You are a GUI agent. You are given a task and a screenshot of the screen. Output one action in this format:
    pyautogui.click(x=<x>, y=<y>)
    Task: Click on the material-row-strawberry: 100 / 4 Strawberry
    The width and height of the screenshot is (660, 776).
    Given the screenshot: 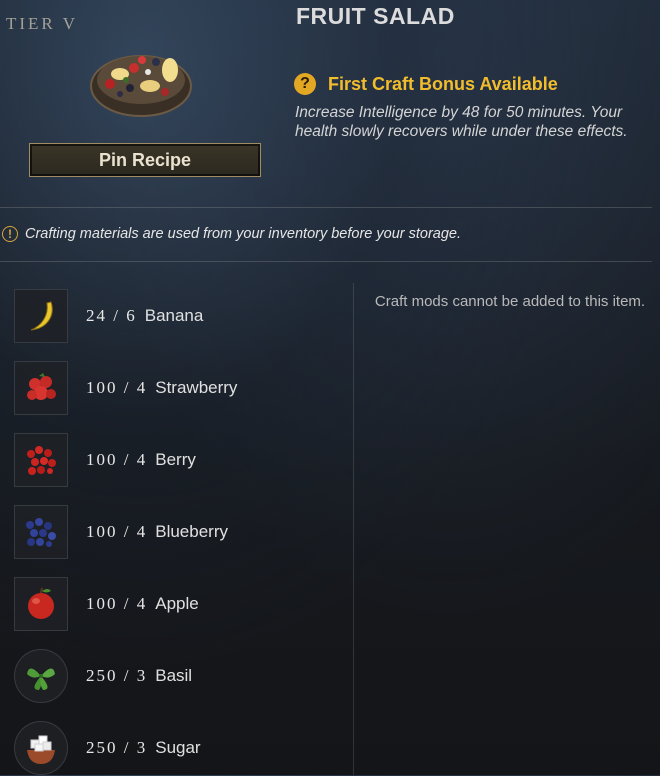 What is the action you would take?
    pyautogui.click(x=179, y=388)
    